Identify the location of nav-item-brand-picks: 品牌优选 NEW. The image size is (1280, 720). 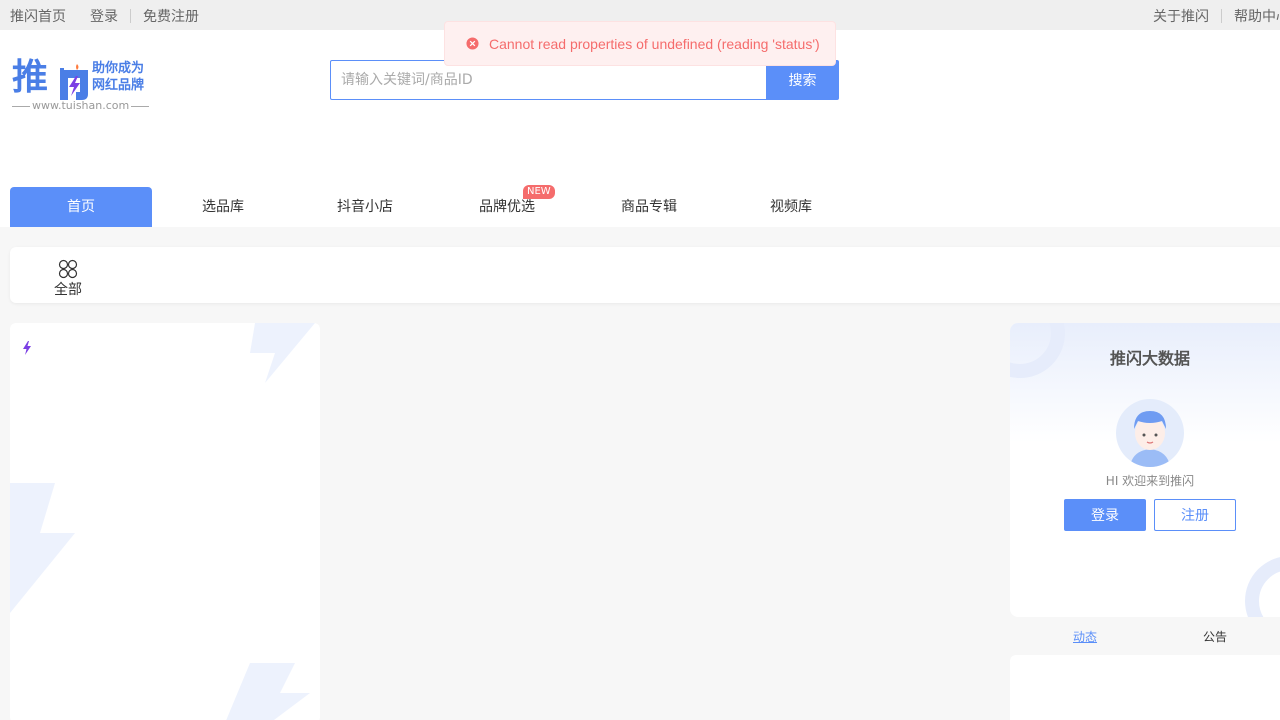
(507, 206).